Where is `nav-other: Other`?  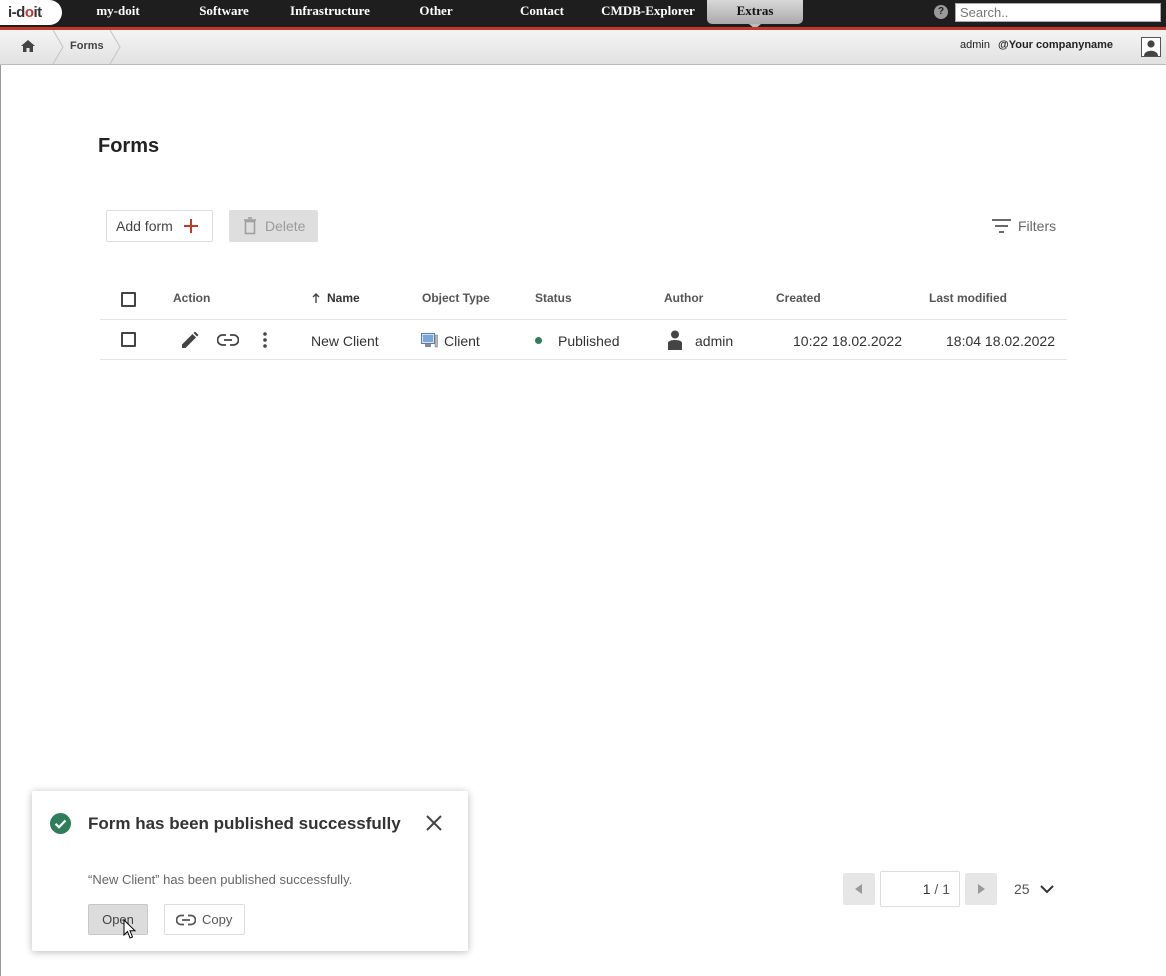
nav-other: Other is located at coordinates (436, 12).